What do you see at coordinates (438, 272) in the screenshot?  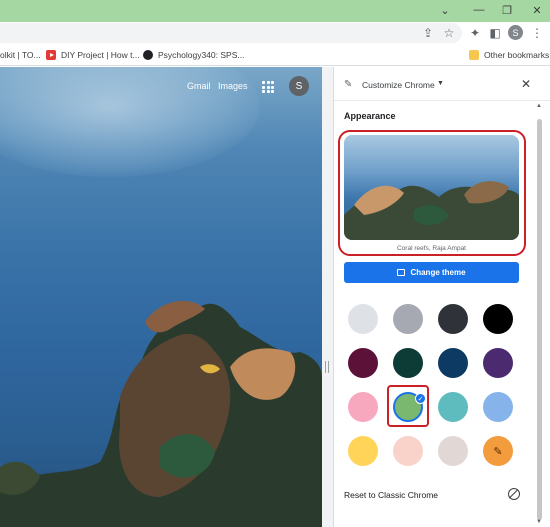 I see `change-theme-label: Change theme` at bounding box center [438, 272].